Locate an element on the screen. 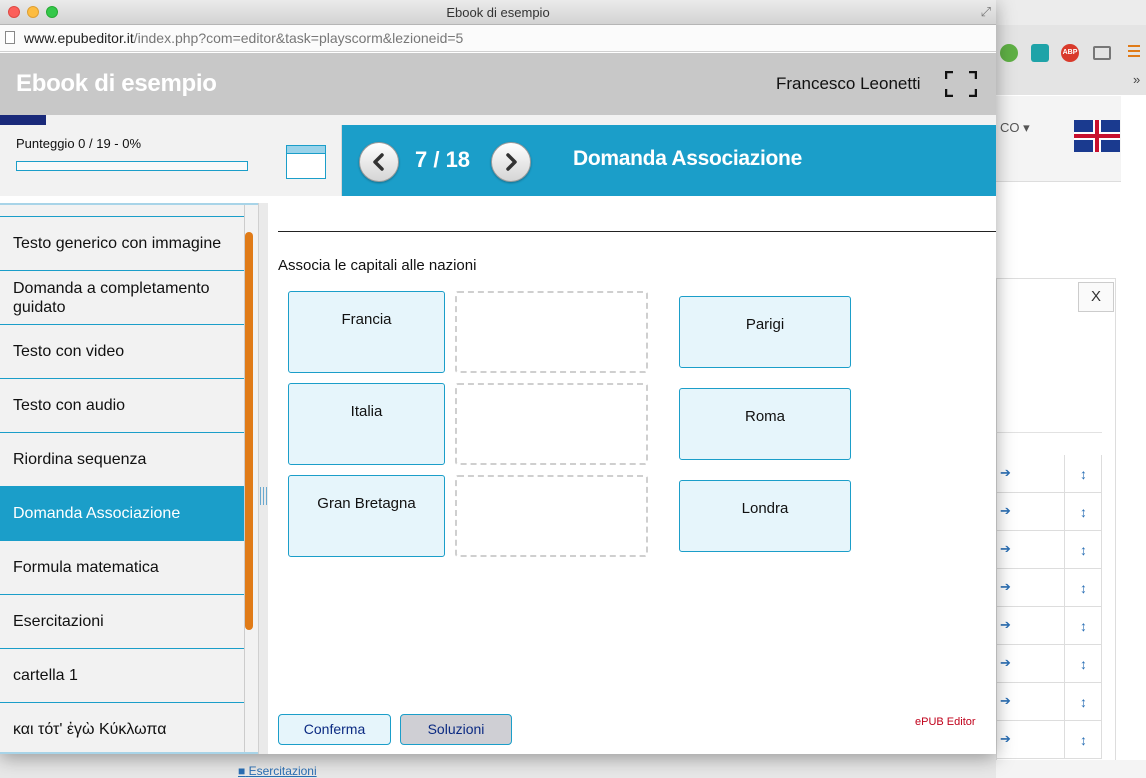  sidebar-item-testo-video: Testo con video is located at coordinates (122, 352).